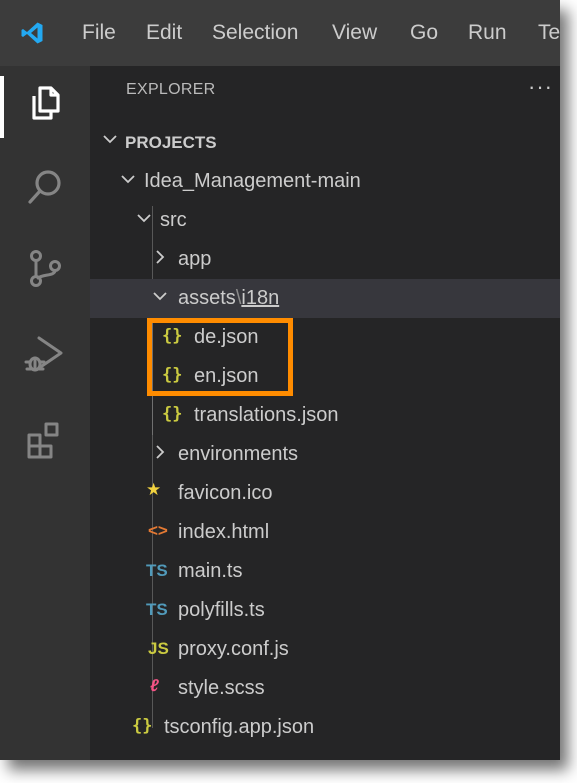 The image size is (577, 783). What do you see at coordinates (325, 141) in the screenshot?
I see `section-projects: PROJECTS` at bounding box center [325, 141].